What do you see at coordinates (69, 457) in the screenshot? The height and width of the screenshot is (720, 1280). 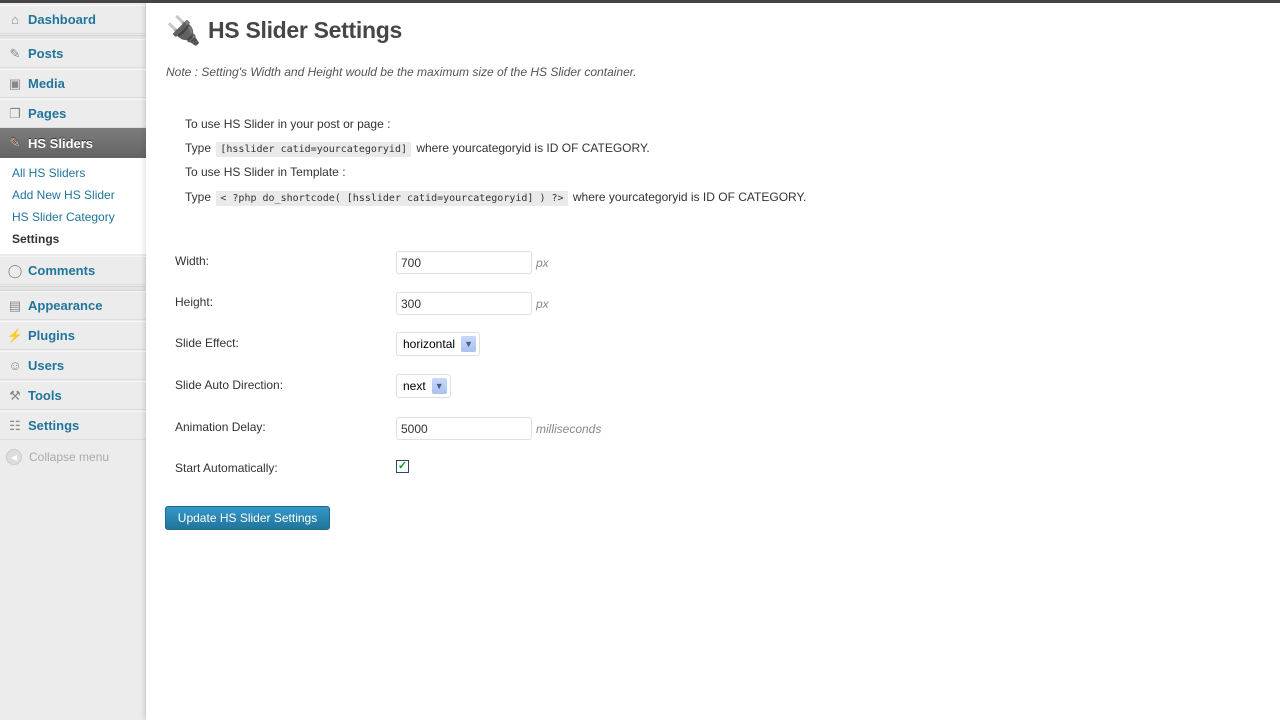 I see `collapse-label: Collapse menu` at bounding box center [69, 457].